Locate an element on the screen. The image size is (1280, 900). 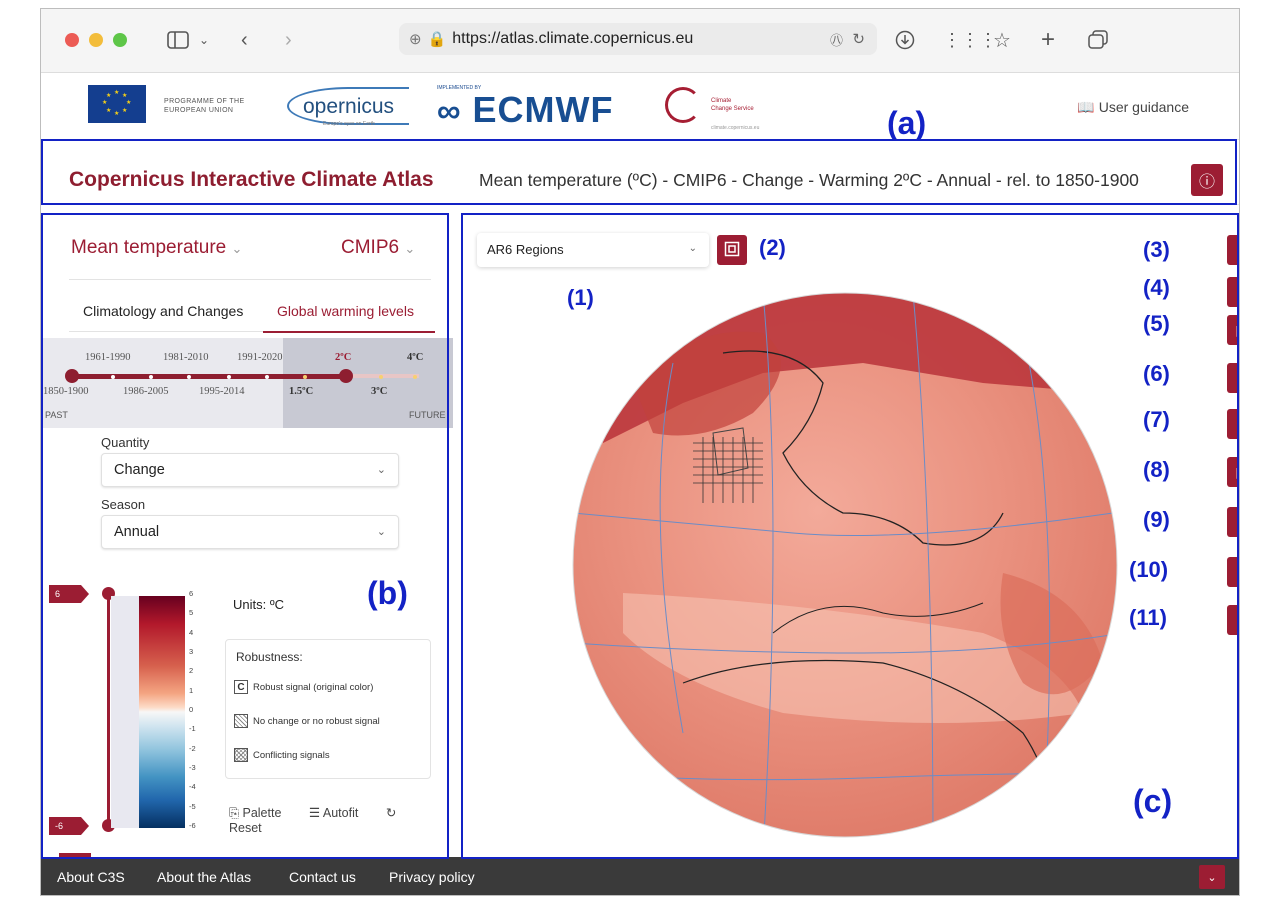
footer-link-about-atlas: About the Atlas is located at coordinates (204, 877).